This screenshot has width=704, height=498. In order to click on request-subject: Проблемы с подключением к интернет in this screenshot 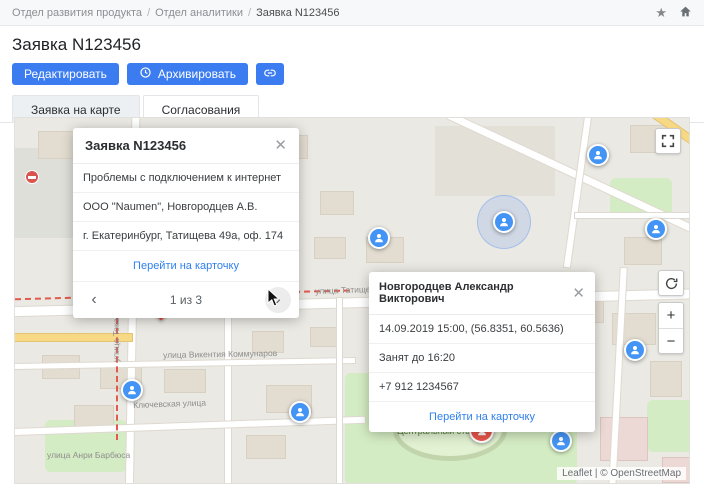, I will do `click(186, 178)`.